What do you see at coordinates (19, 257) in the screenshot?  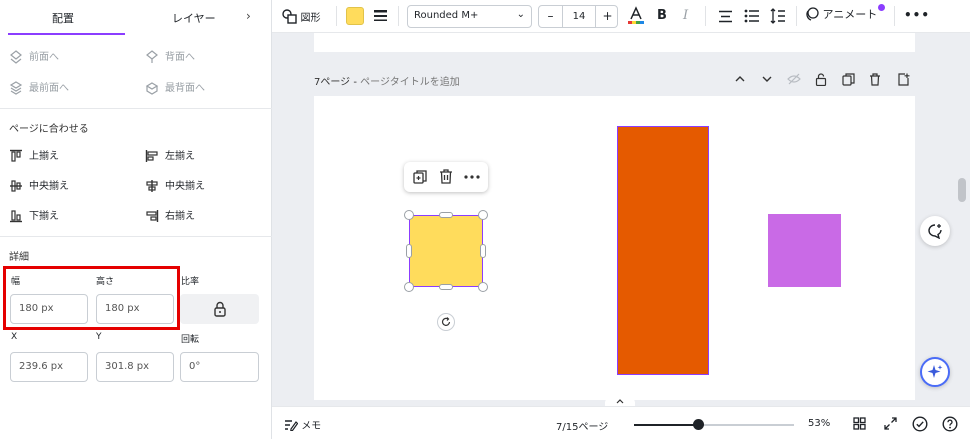 I see `details-section-title: 詳細` at bounding box center [19, 257].